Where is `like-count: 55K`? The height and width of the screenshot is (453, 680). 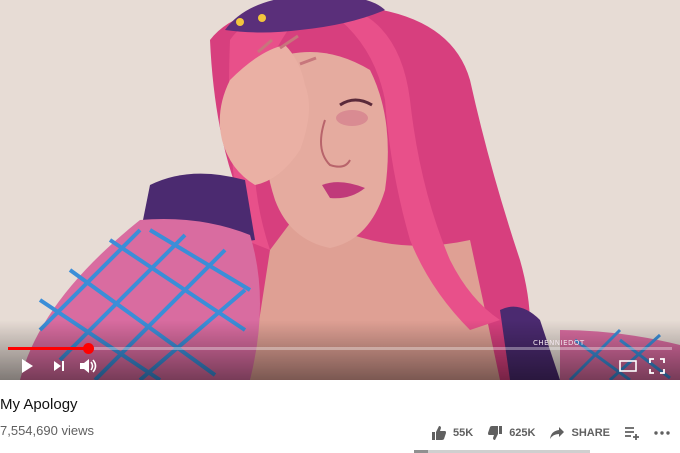
like-count: 55K is located at coordinates (463, 433).